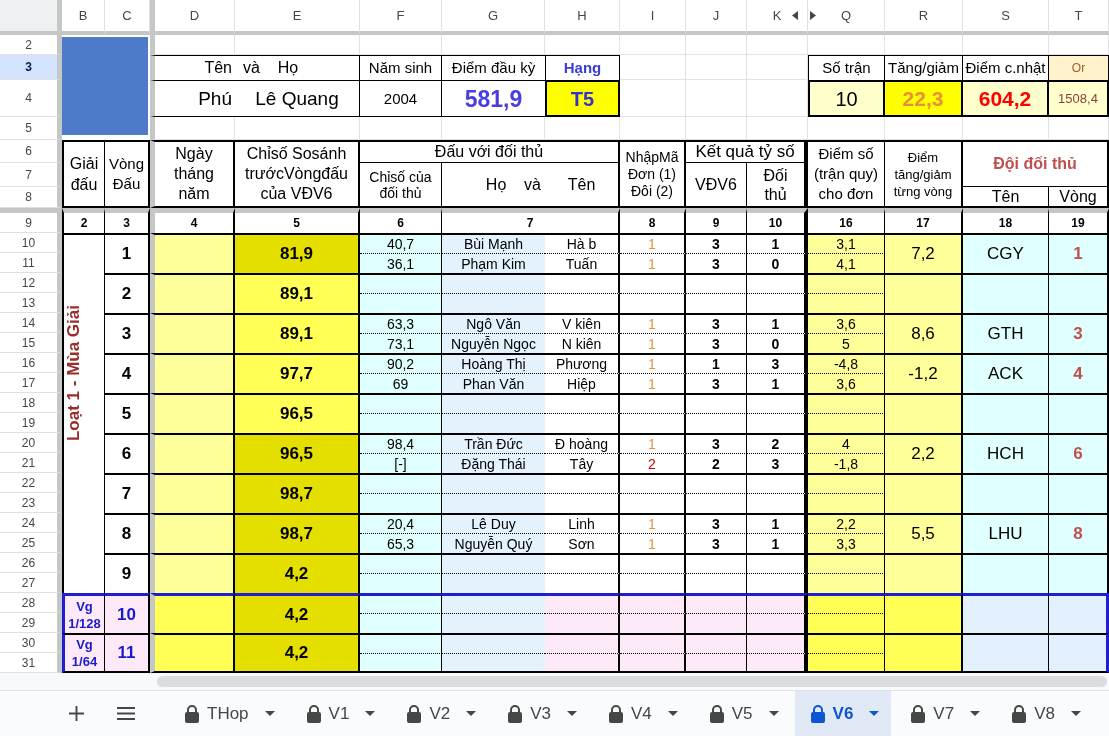 The height and width of the screenshot is (736, 1109). Describe the element at coordinates (31, 363) in the screenshot. I see `row-header: 16` at that location.